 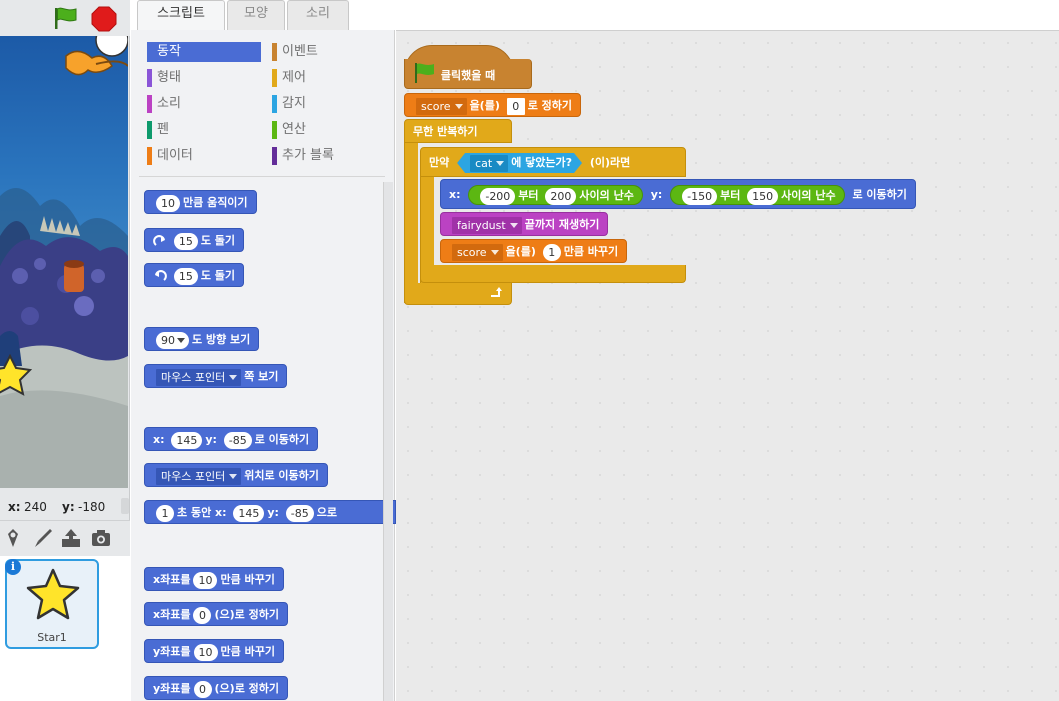 I want to click on random-to-input: 200, so click(x=561, y=196).